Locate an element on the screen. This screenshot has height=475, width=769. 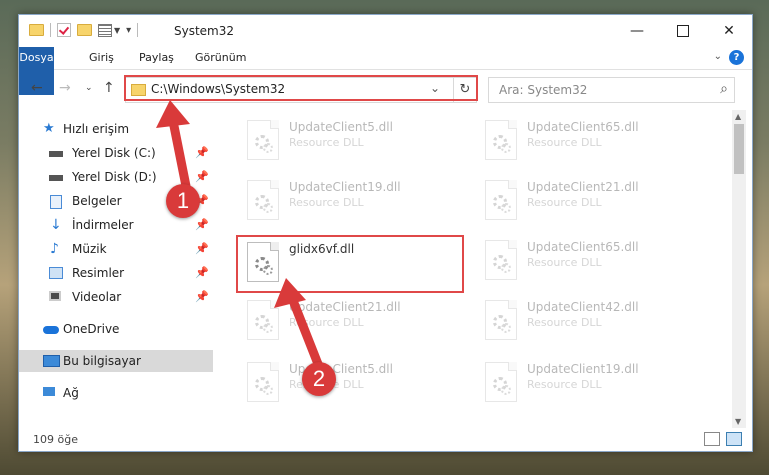
sidebar-item-label: İndirmeler is located at coordinates (103, 225).